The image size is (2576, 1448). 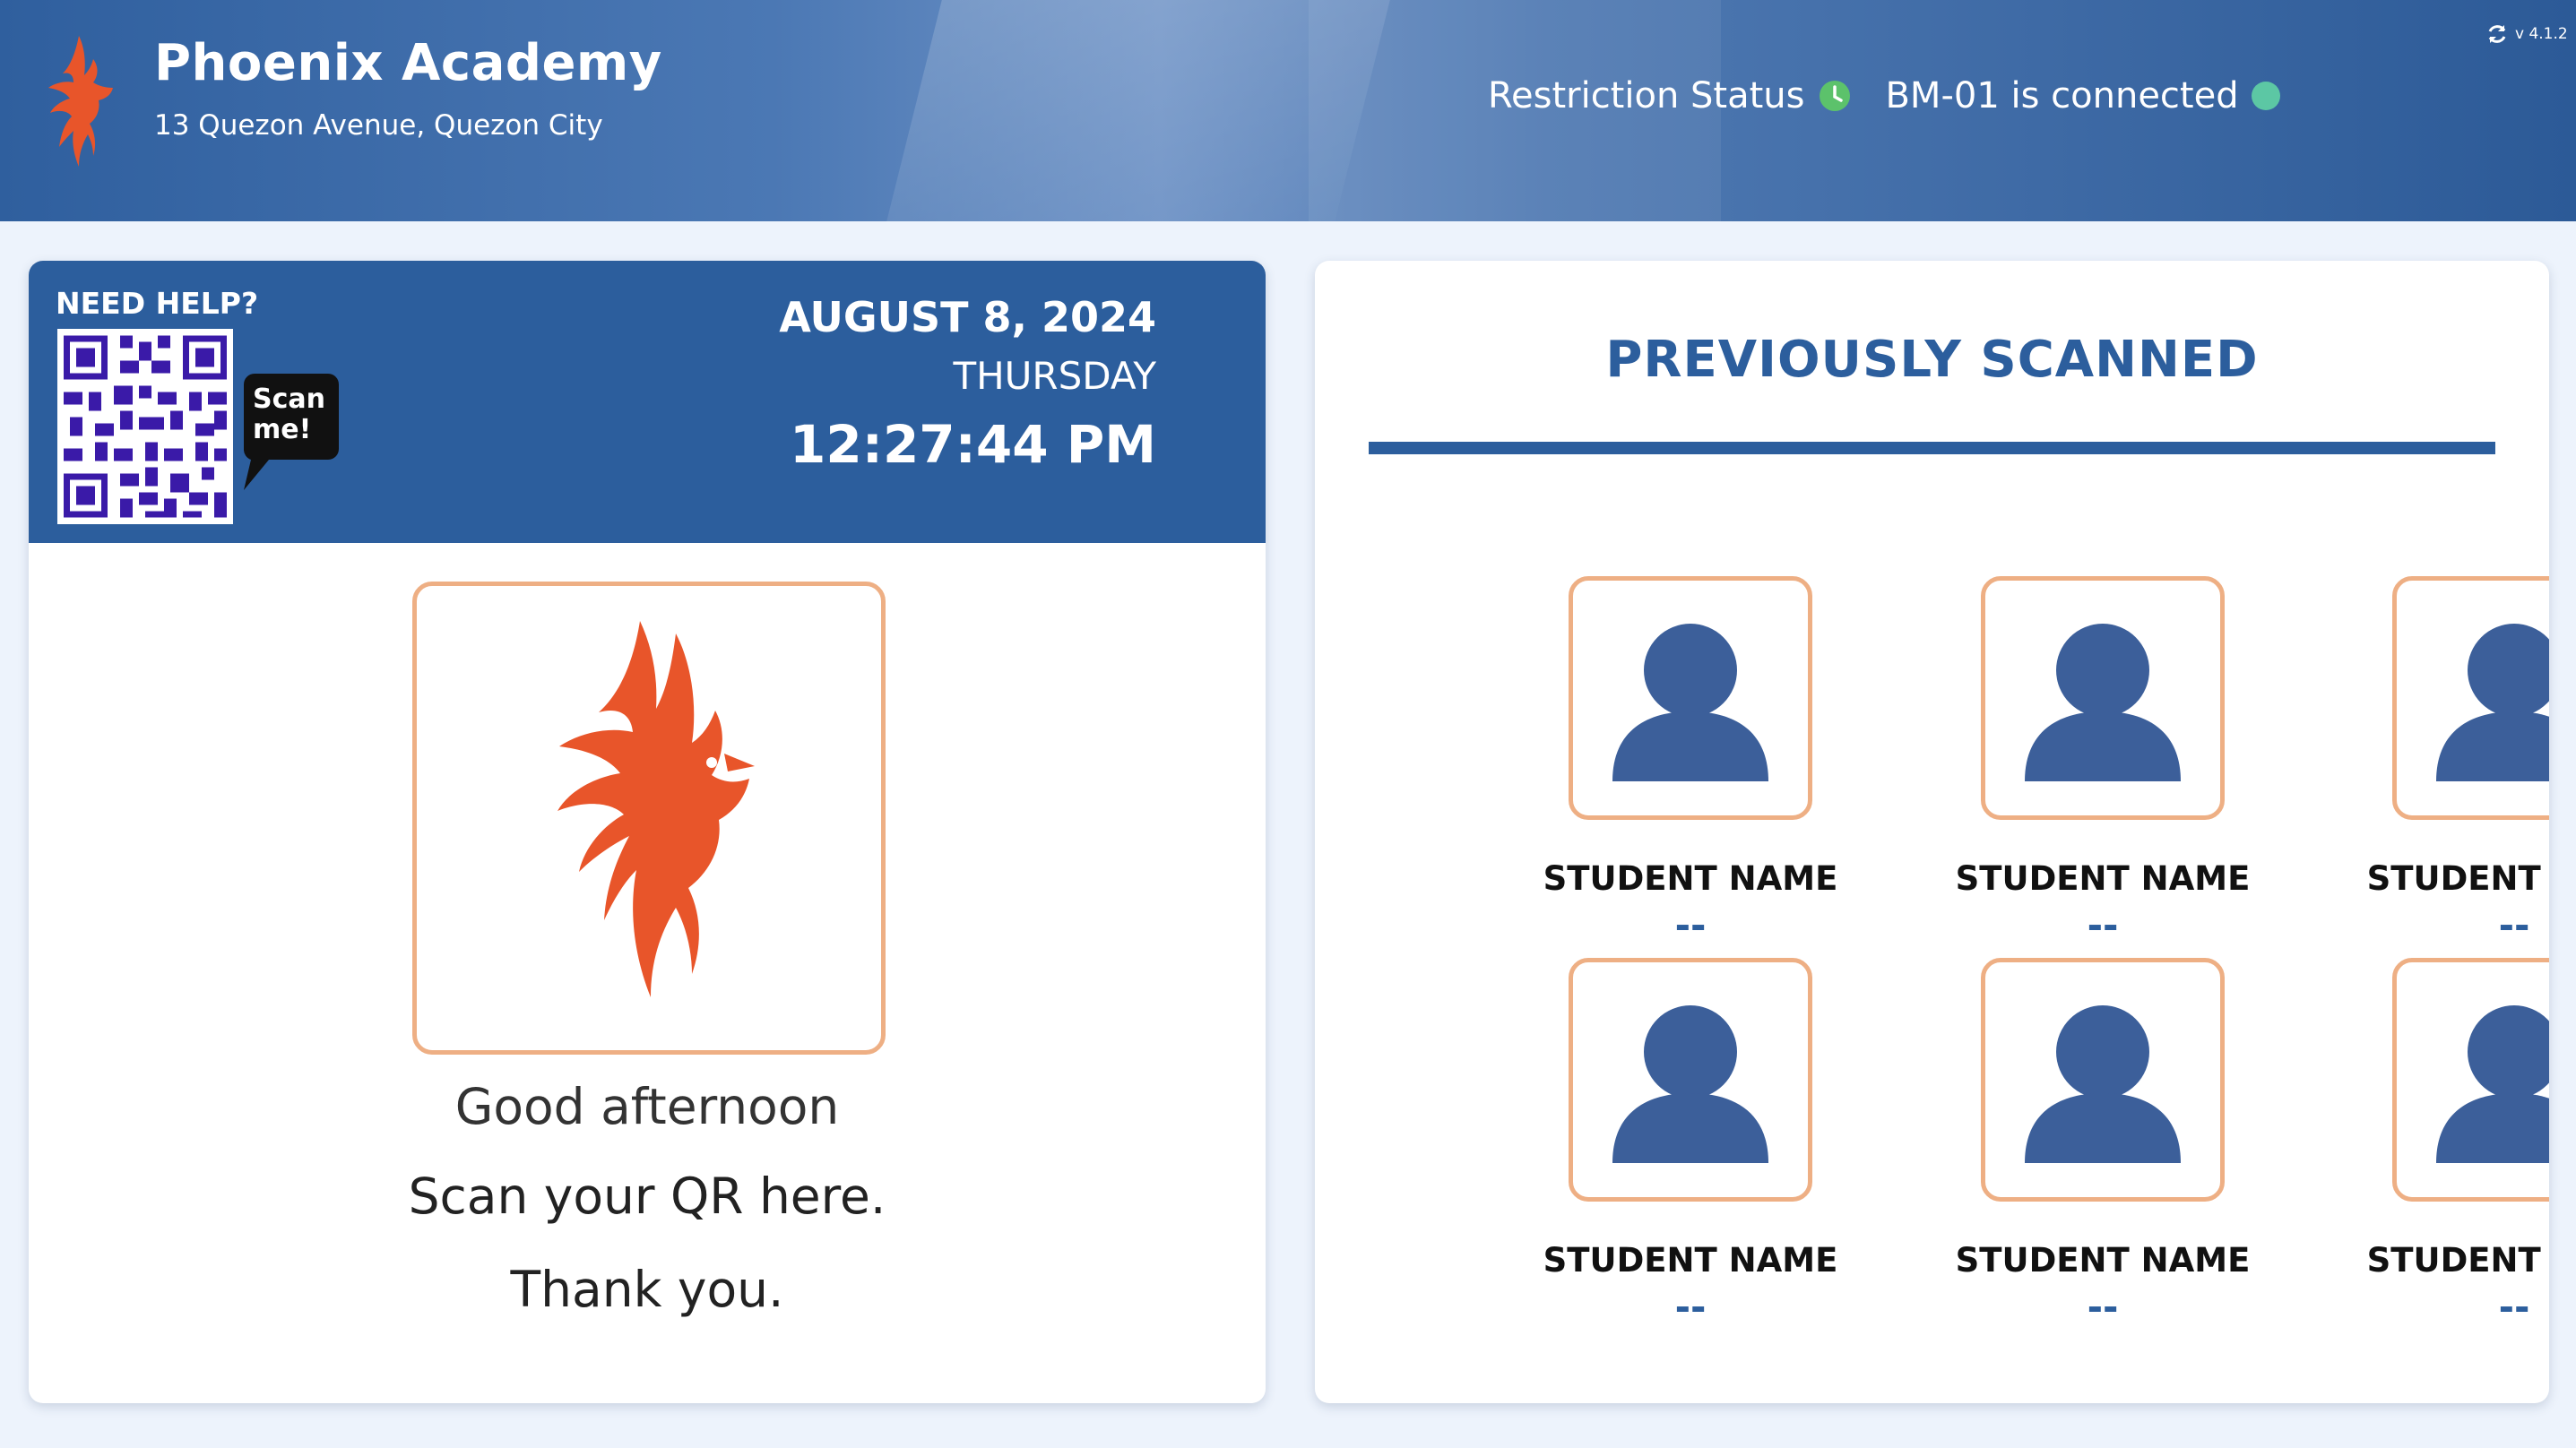 I want to click on current-date: AUGUST 8, 2024, so click(x=967, y=317).